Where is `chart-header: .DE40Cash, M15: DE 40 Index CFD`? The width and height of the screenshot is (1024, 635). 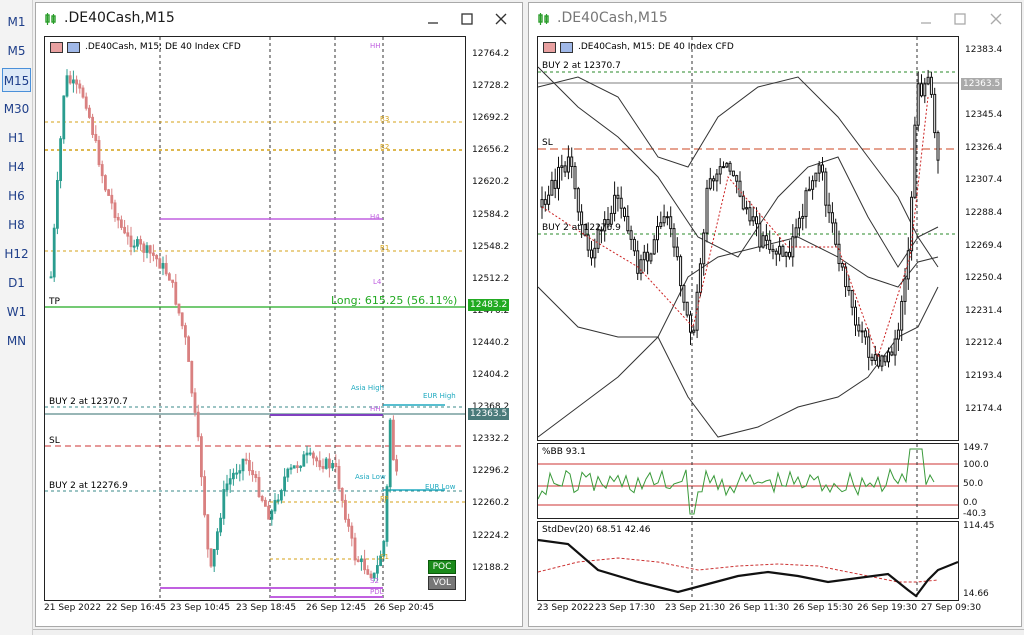 chart-header: .DE40Cash, M15: DE 40 Index CFD is located at coordinates (163, 47).